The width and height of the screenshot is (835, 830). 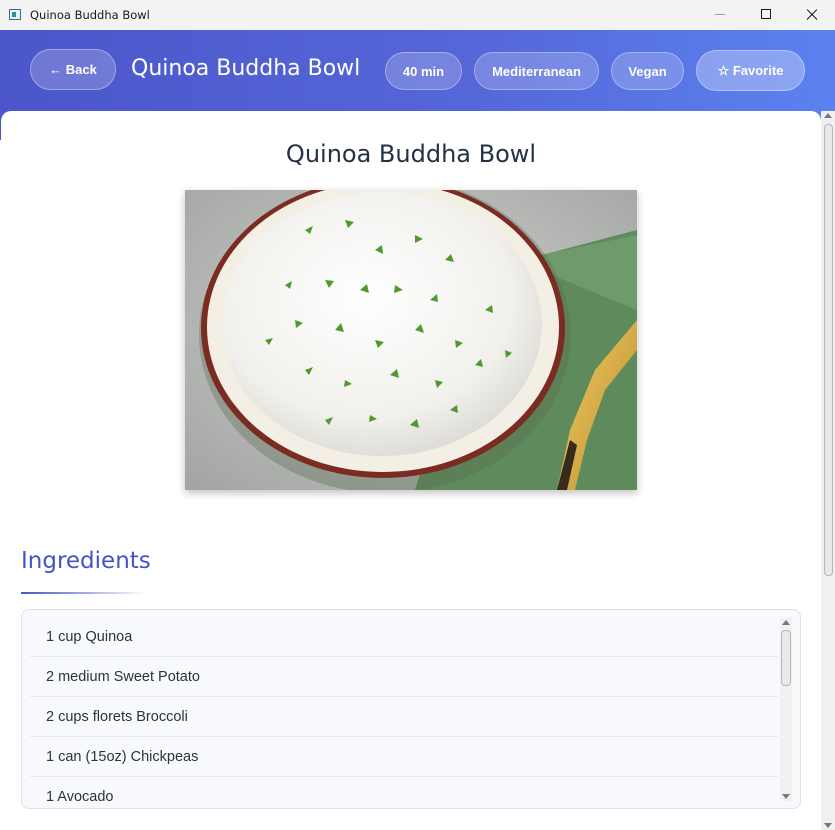 What do you see at coordinates (417, 15) in the screenshot?
I see `window-titlebar: Quinoa Buddha Bowl` at bounding box center [417, 15].